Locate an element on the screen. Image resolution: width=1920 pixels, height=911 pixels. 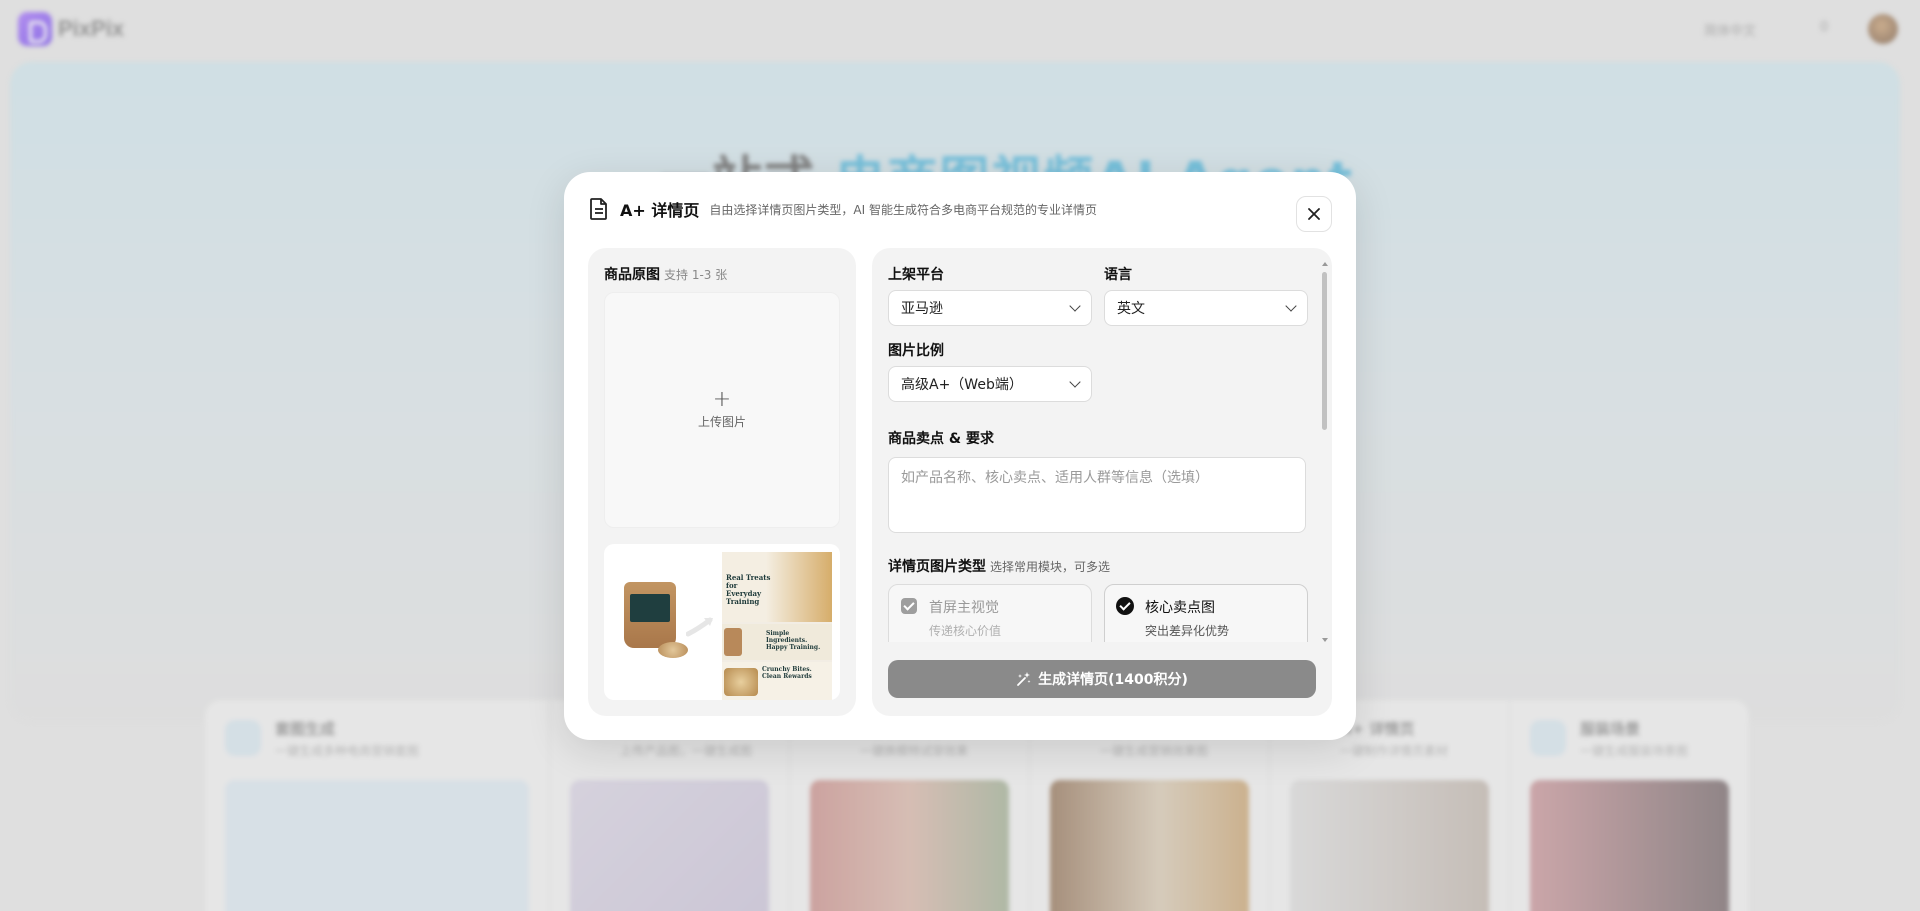
image-types-label-text: 详情页图片类型 is located at coordinates (937, 567).